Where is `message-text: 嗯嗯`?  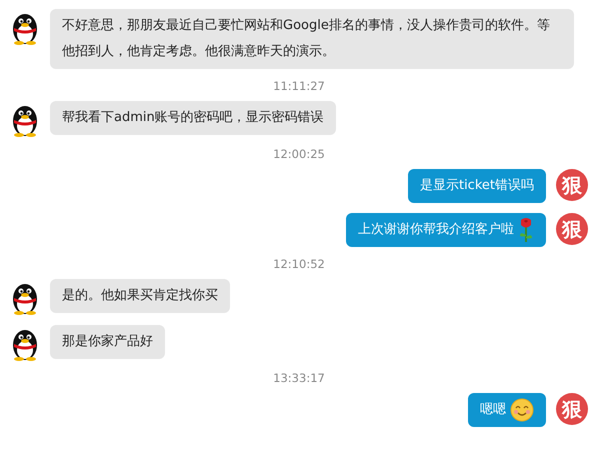
message-text: 嗯嗯 is located at coordinates (493, 410).